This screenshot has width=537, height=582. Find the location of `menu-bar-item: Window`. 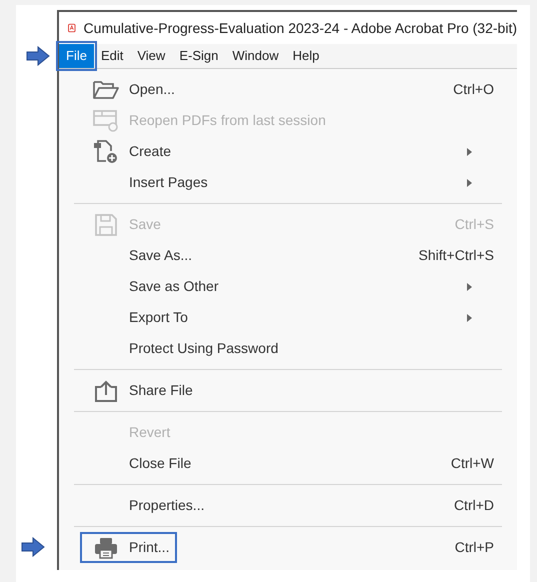

menu-bar-item: Window is located at coordinates (255, 56).